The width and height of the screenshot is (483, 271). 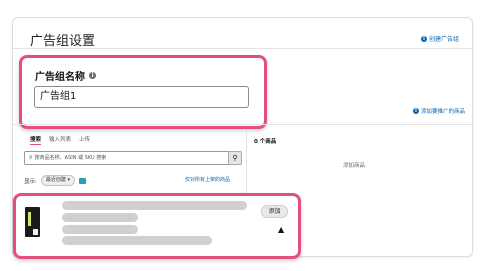 What do you see at coordinates (242, 124) in the screenshot?
I see `products-divider` at bounding box center [242, 124].